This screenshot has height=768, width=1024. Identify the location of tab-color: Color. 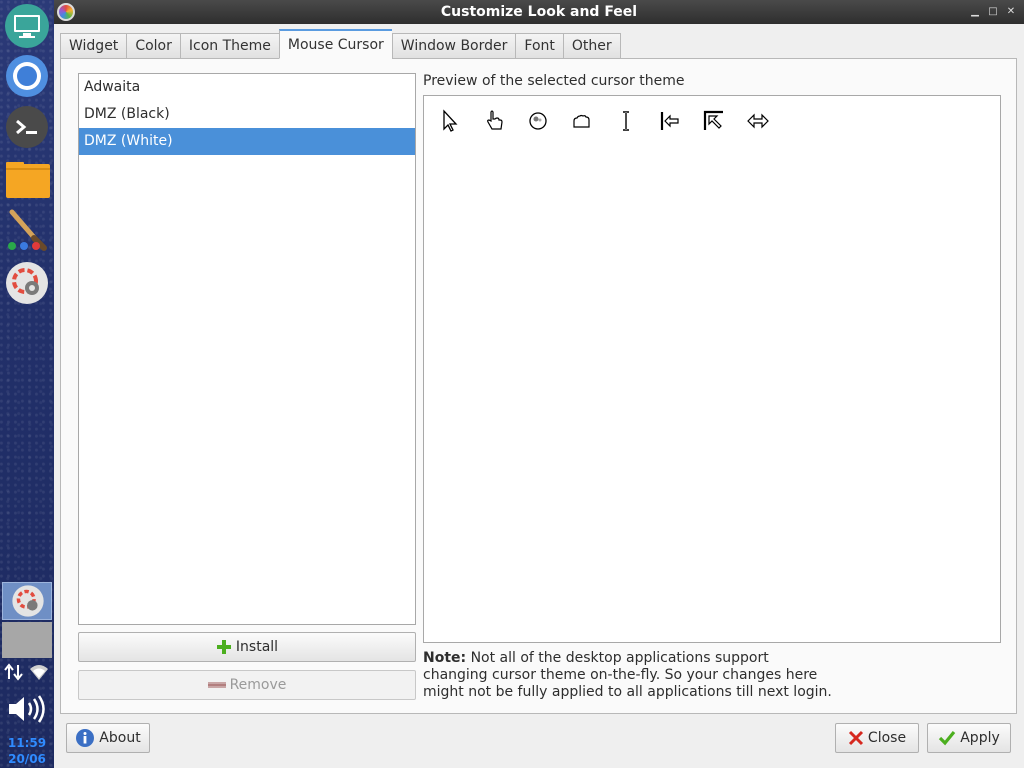
(153, 46).